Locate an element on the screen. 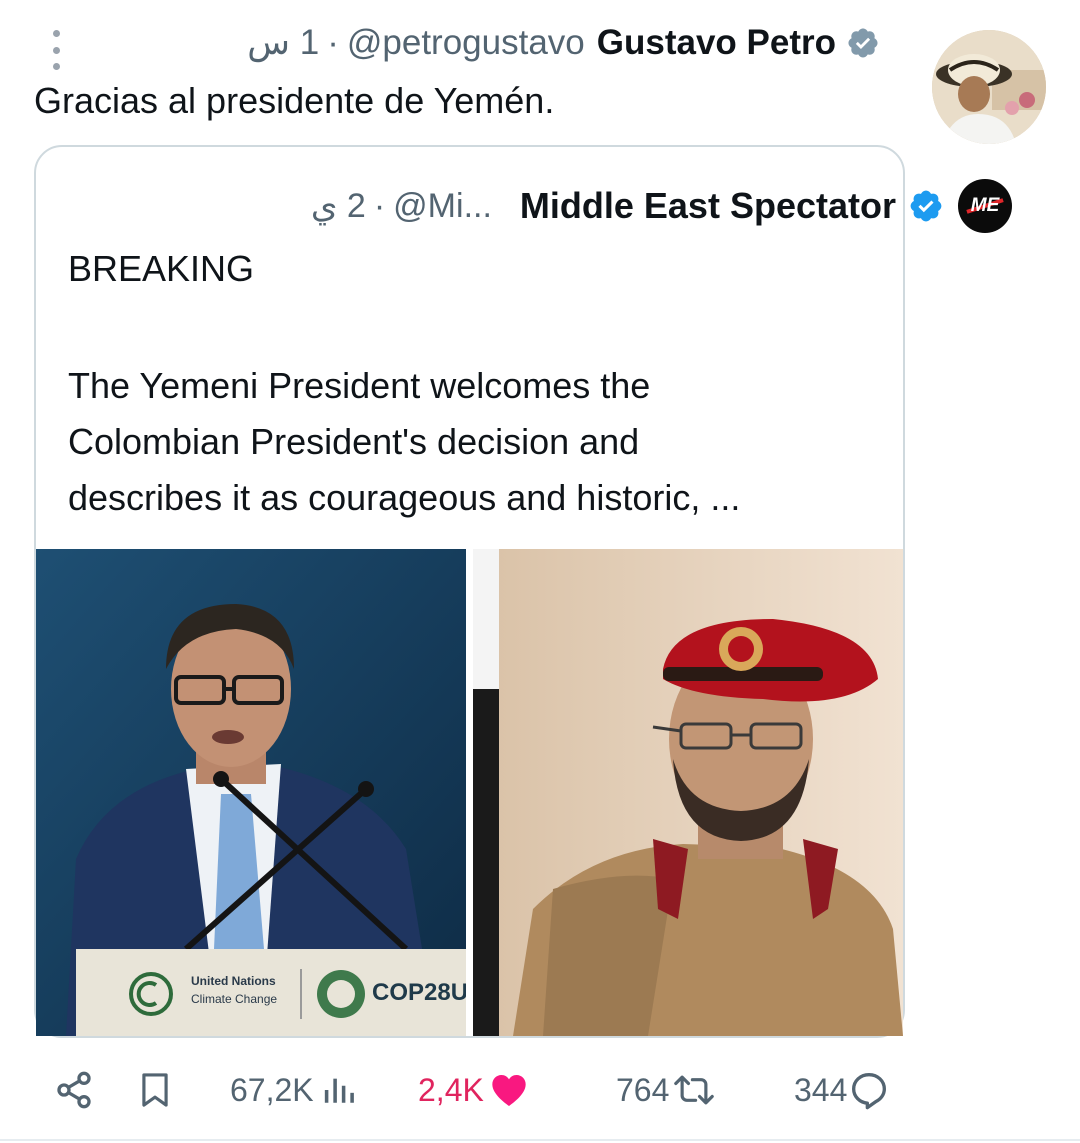 The image size is (1080, 1143). quoted-author-avatar: ME is located at coordinates (985, 206).